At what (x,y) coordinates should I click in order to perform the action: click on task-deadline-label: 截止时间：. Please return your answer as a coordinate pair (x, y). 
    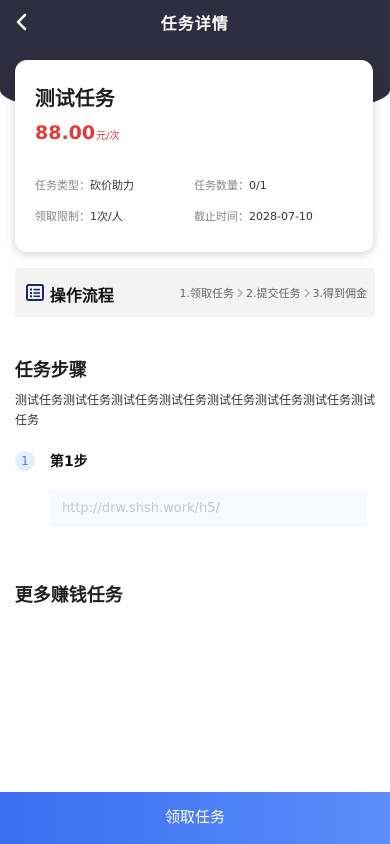
    Looking at the image, I should click on (221, 216).